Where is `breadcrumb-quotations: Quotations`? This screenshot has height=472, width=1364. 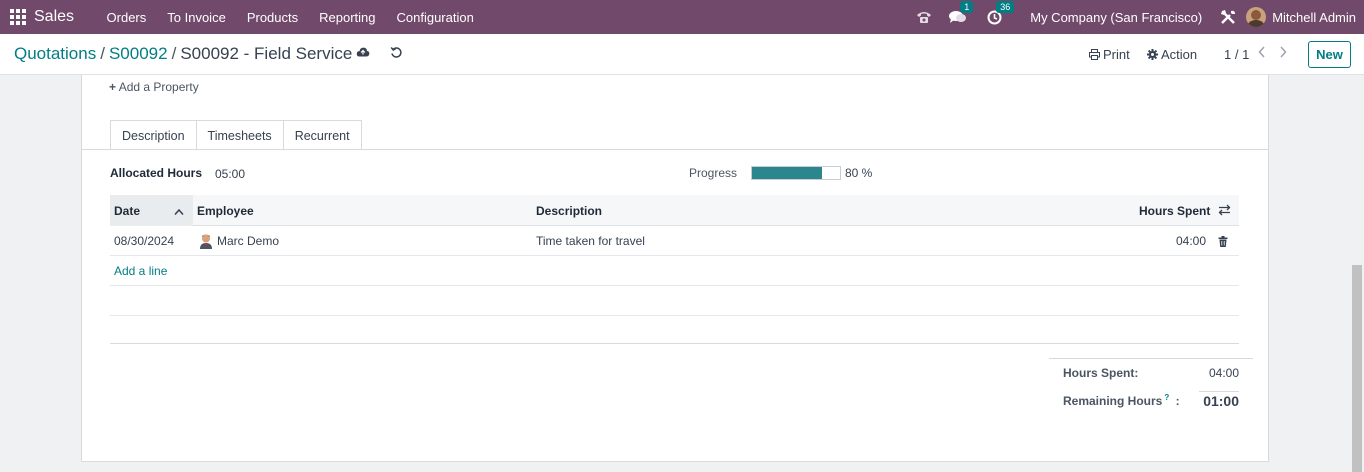 breadcrumb-quotations: Quotations is located at coordinates (55, 53).